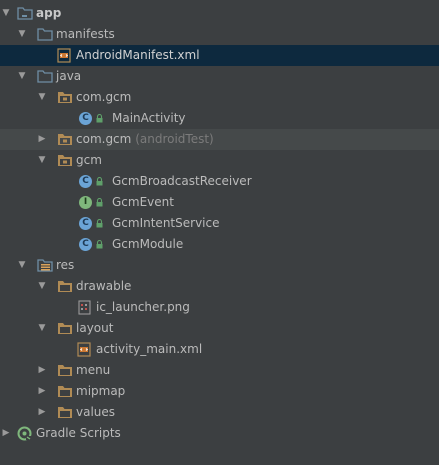  What do you see at coordinates (148, 244) in the screenshot?
I see `gcm-module-label: GcmModule` at bounding box center [148, 244].